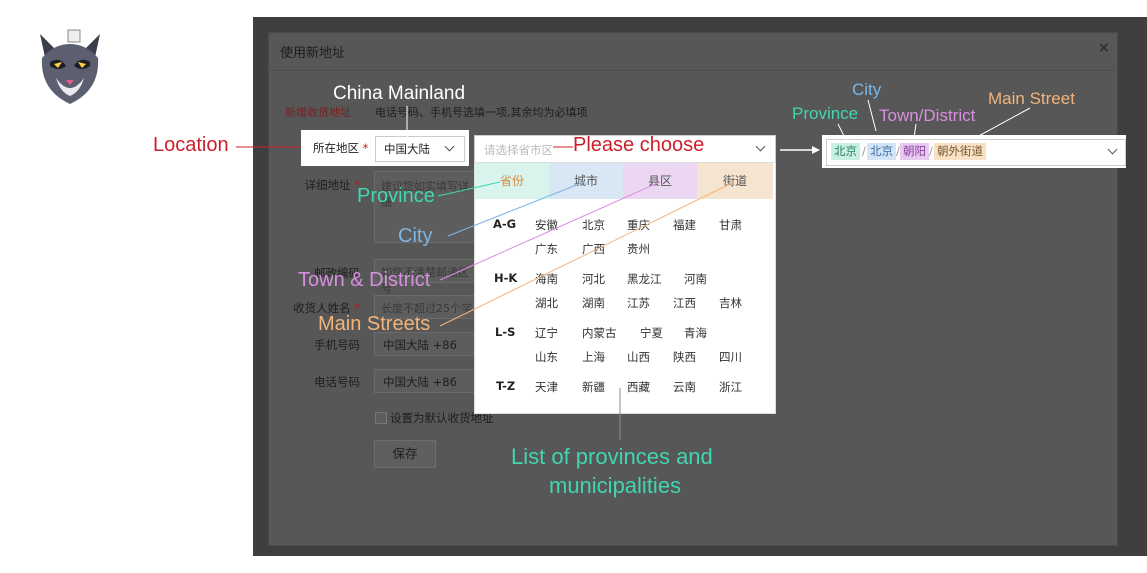 The image size is (1147, 573). What do you see at coordinates (399, 93) in the screenshot?
I see `annotation-china-mainland: China Mainland` at bounding box center [399, 93].